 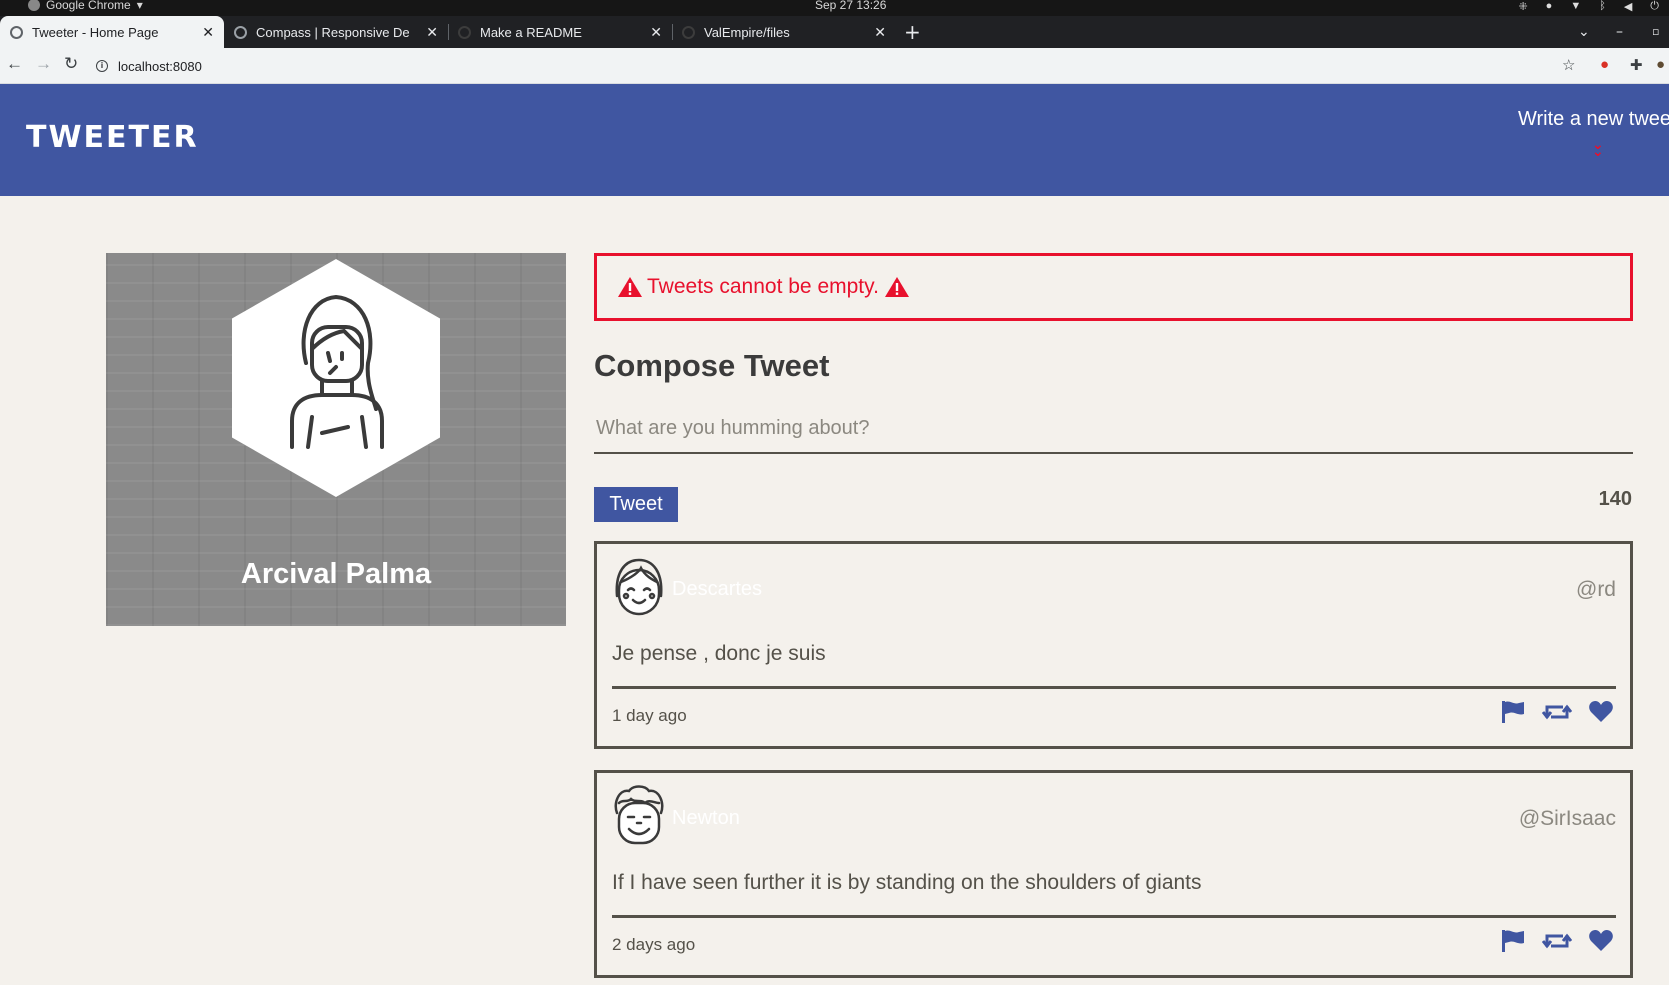 I want to click on tab-compass: Compass | Responsive De ✕, so click(x=336, y=32).